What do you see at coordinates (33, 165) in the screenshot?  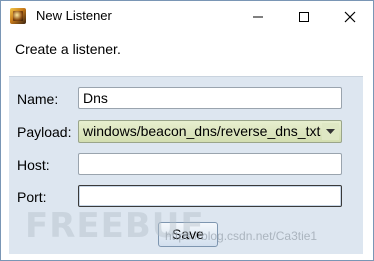 I see `host-label: Host:` at bounding box center [33, 165].